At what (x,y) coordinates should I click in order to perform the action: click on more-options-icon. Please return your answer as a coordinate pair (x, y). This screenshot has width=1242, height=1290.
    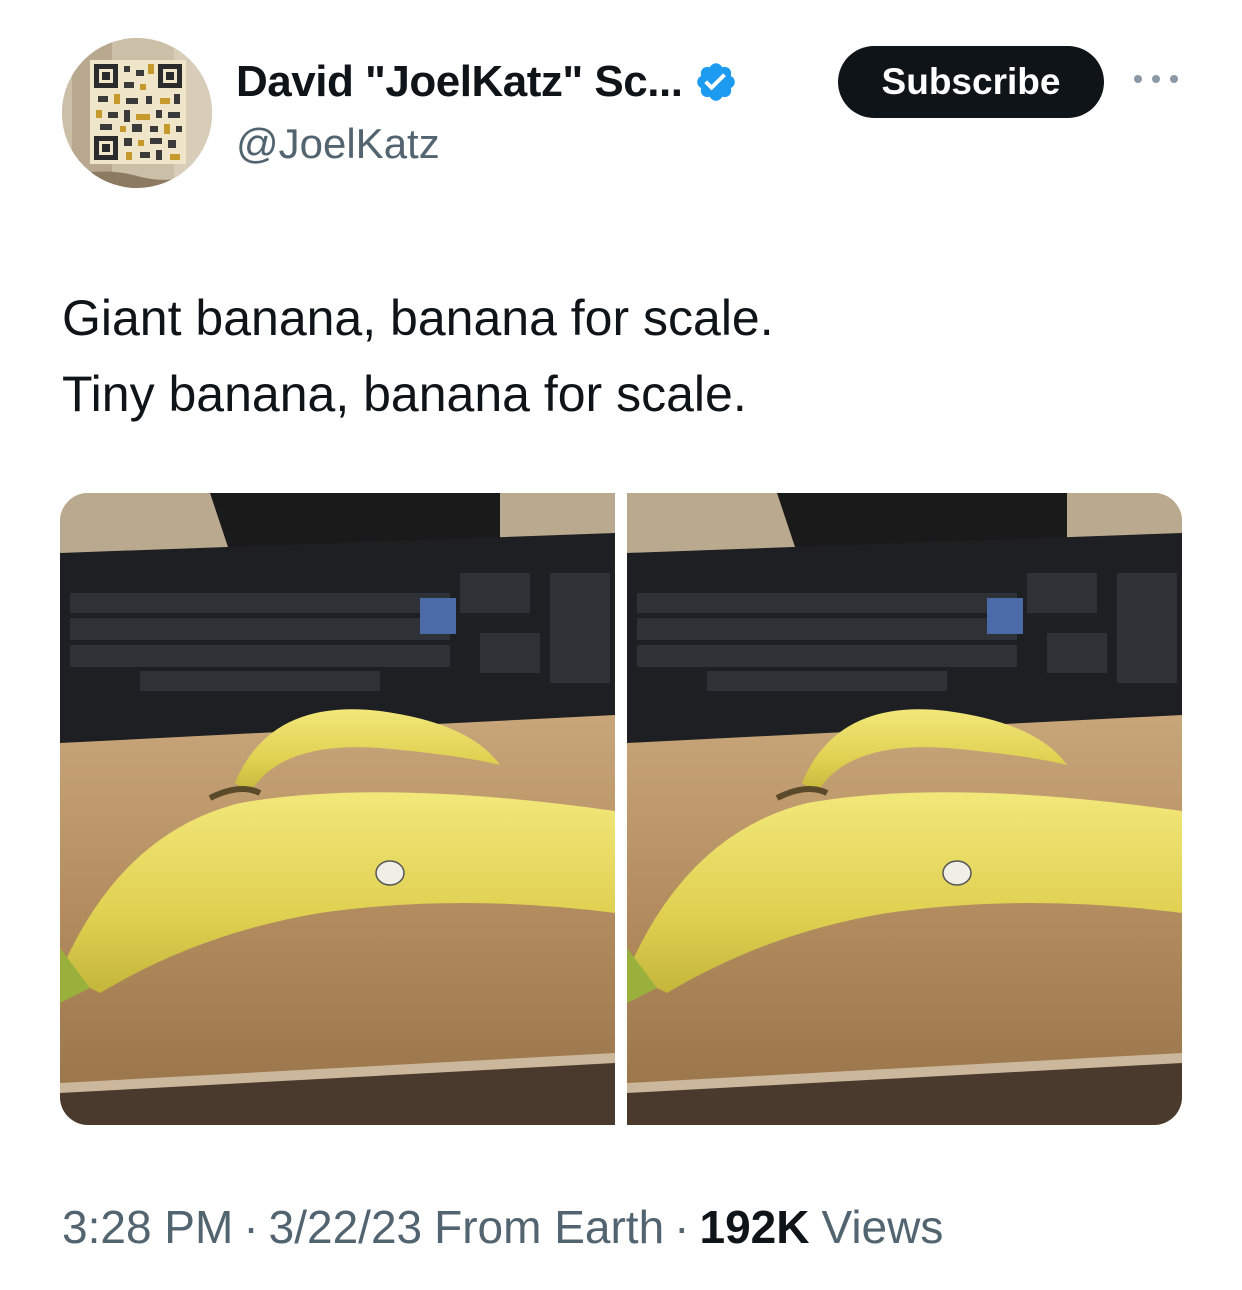
    Looking at the image, I should click on (1156, 79).